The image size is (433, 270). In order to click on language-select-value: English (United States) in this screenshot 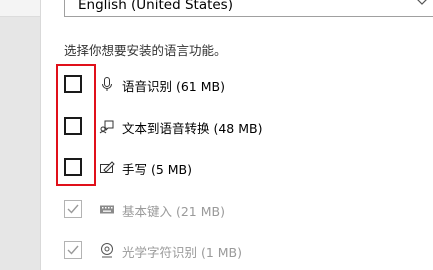, I will do `click(155, 6)`.